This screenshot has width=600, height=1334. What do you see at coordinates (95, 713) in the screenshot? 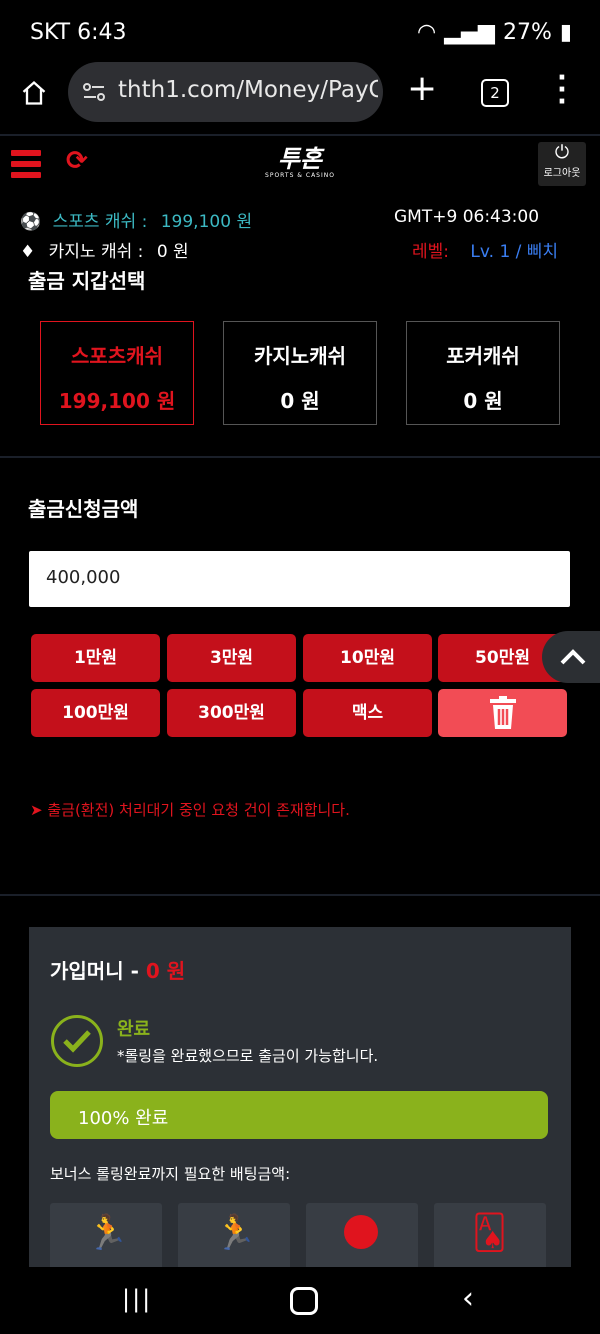
I see `amount-1m-button: 100만원` at bounding box center [95, 713].